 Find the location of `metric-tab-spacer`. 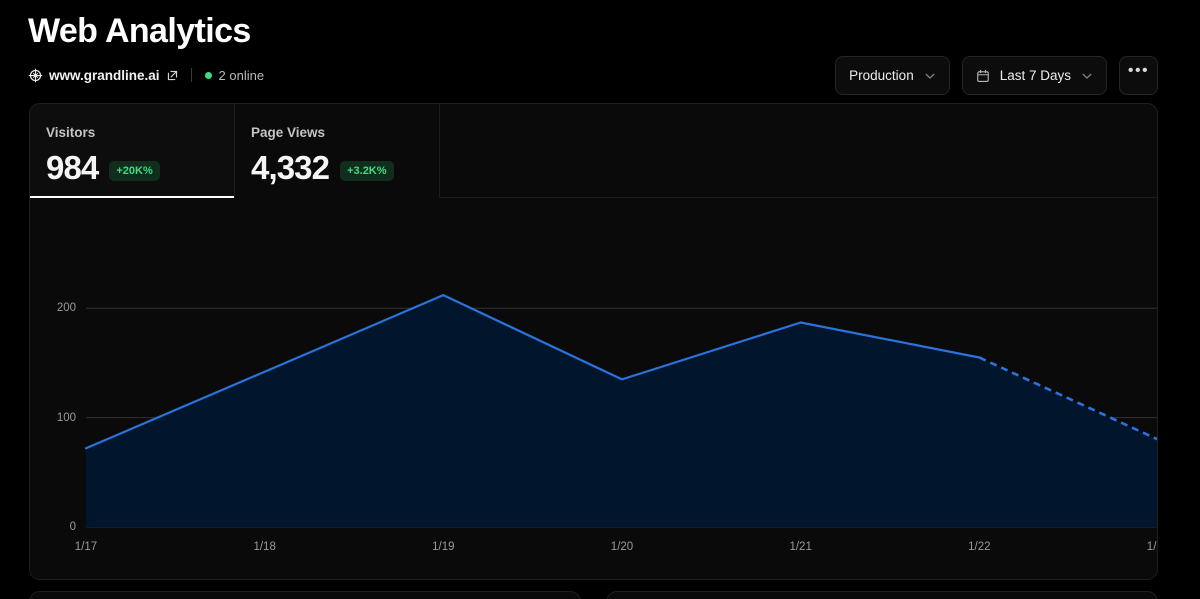

metric-tab-spacer is located at coordinates (798, 151).